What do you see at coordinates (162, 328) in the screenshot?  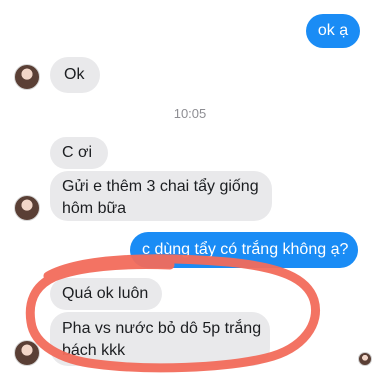 I see `message-line: Pha vs nước bỏ dô 5p trắng` at bounding box center [162, 328].